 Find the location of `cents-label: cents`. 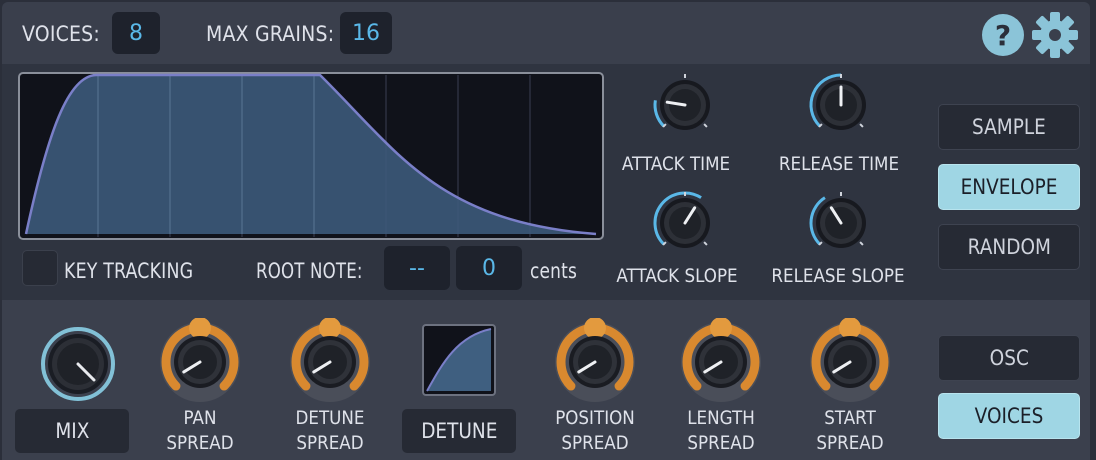

cents-label: cents is located at coordinates (554, 271).